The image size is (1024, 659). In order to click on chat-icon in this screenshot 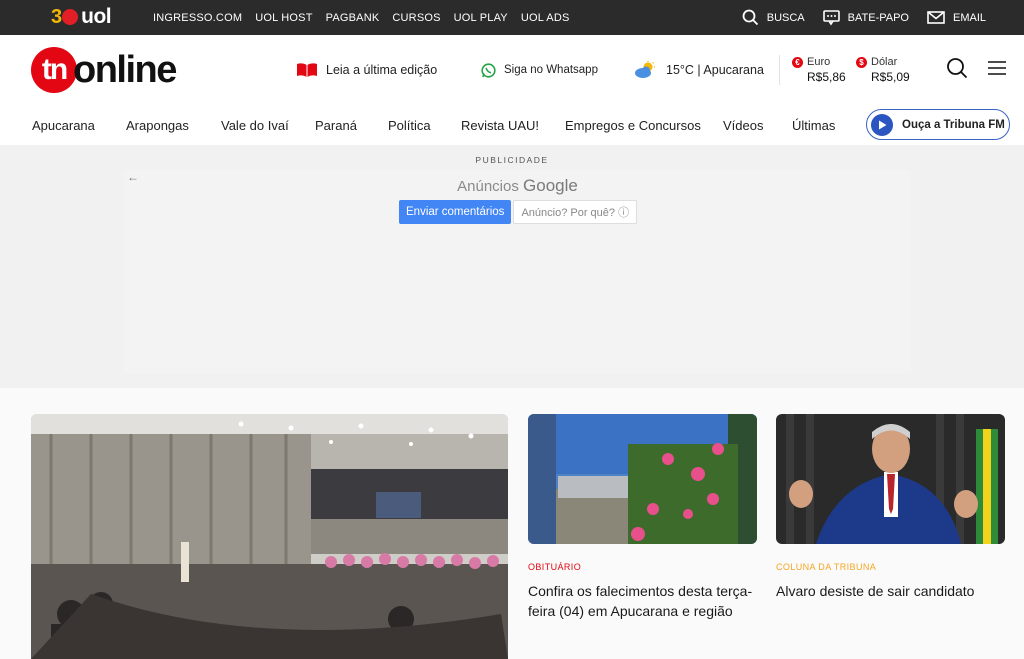, I will do `click(831, 17)`.